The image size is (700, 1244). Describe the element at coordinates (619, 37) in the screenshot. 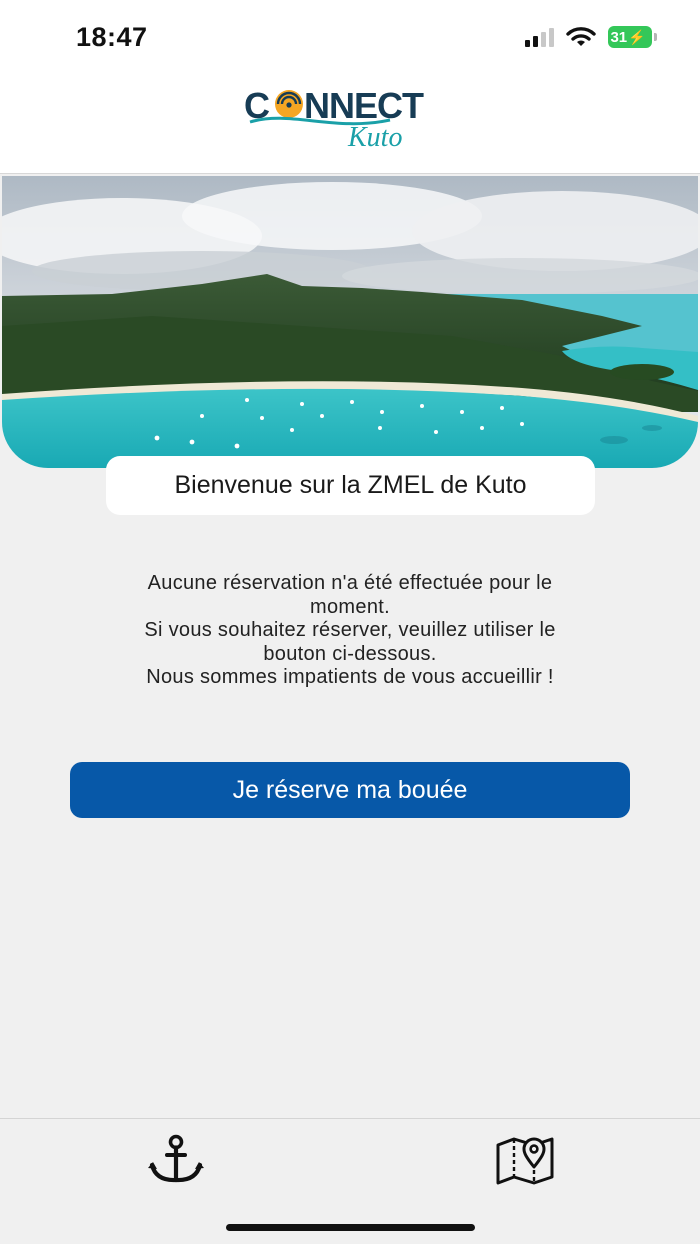

I see `battery-level: 31` at that location.